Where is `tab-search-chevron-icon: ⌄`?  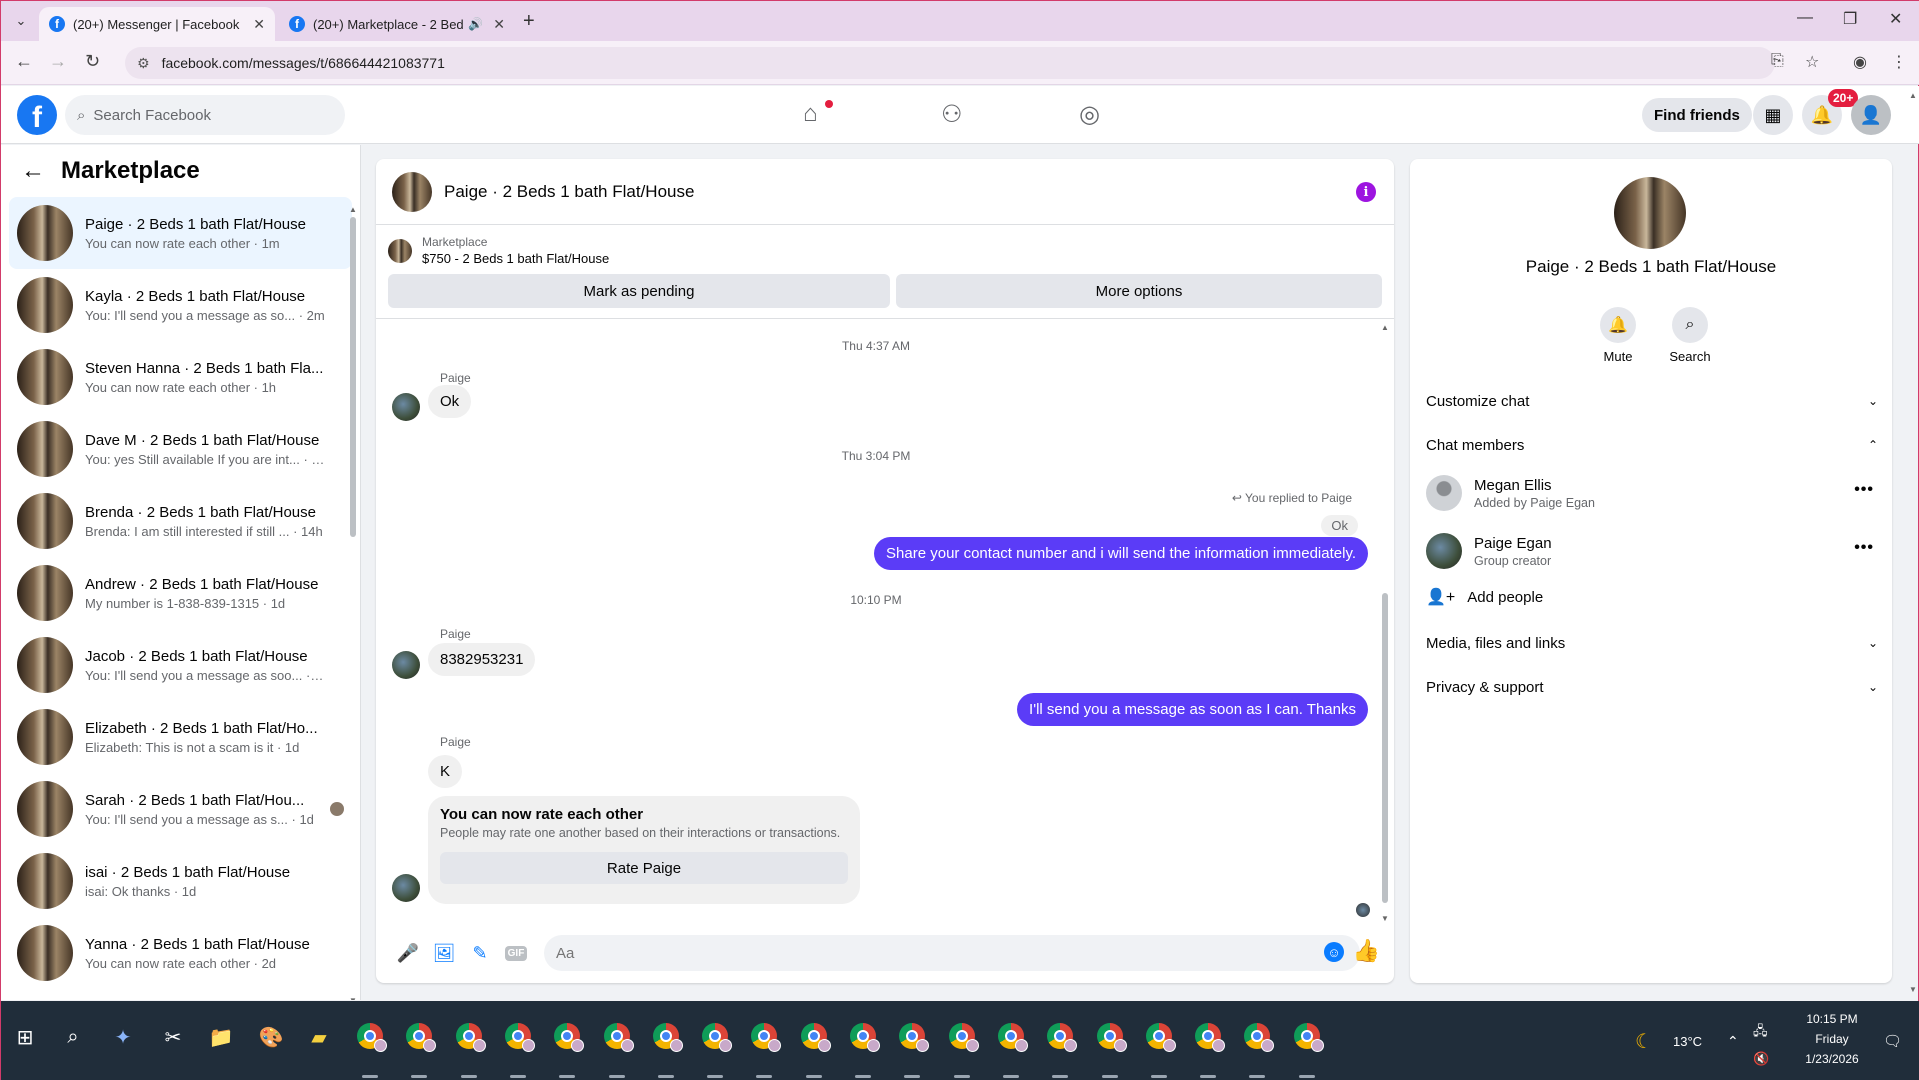 tab-search-chevron-icon: ⌄ is located at coordinates (21, 21).